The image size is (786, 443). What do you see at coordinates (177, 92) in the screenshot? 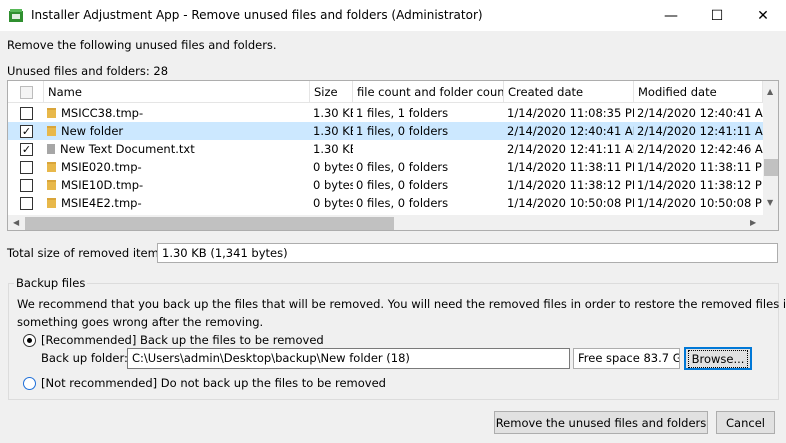
I see `column-header-name: Name` at bounding box center [177, 92].